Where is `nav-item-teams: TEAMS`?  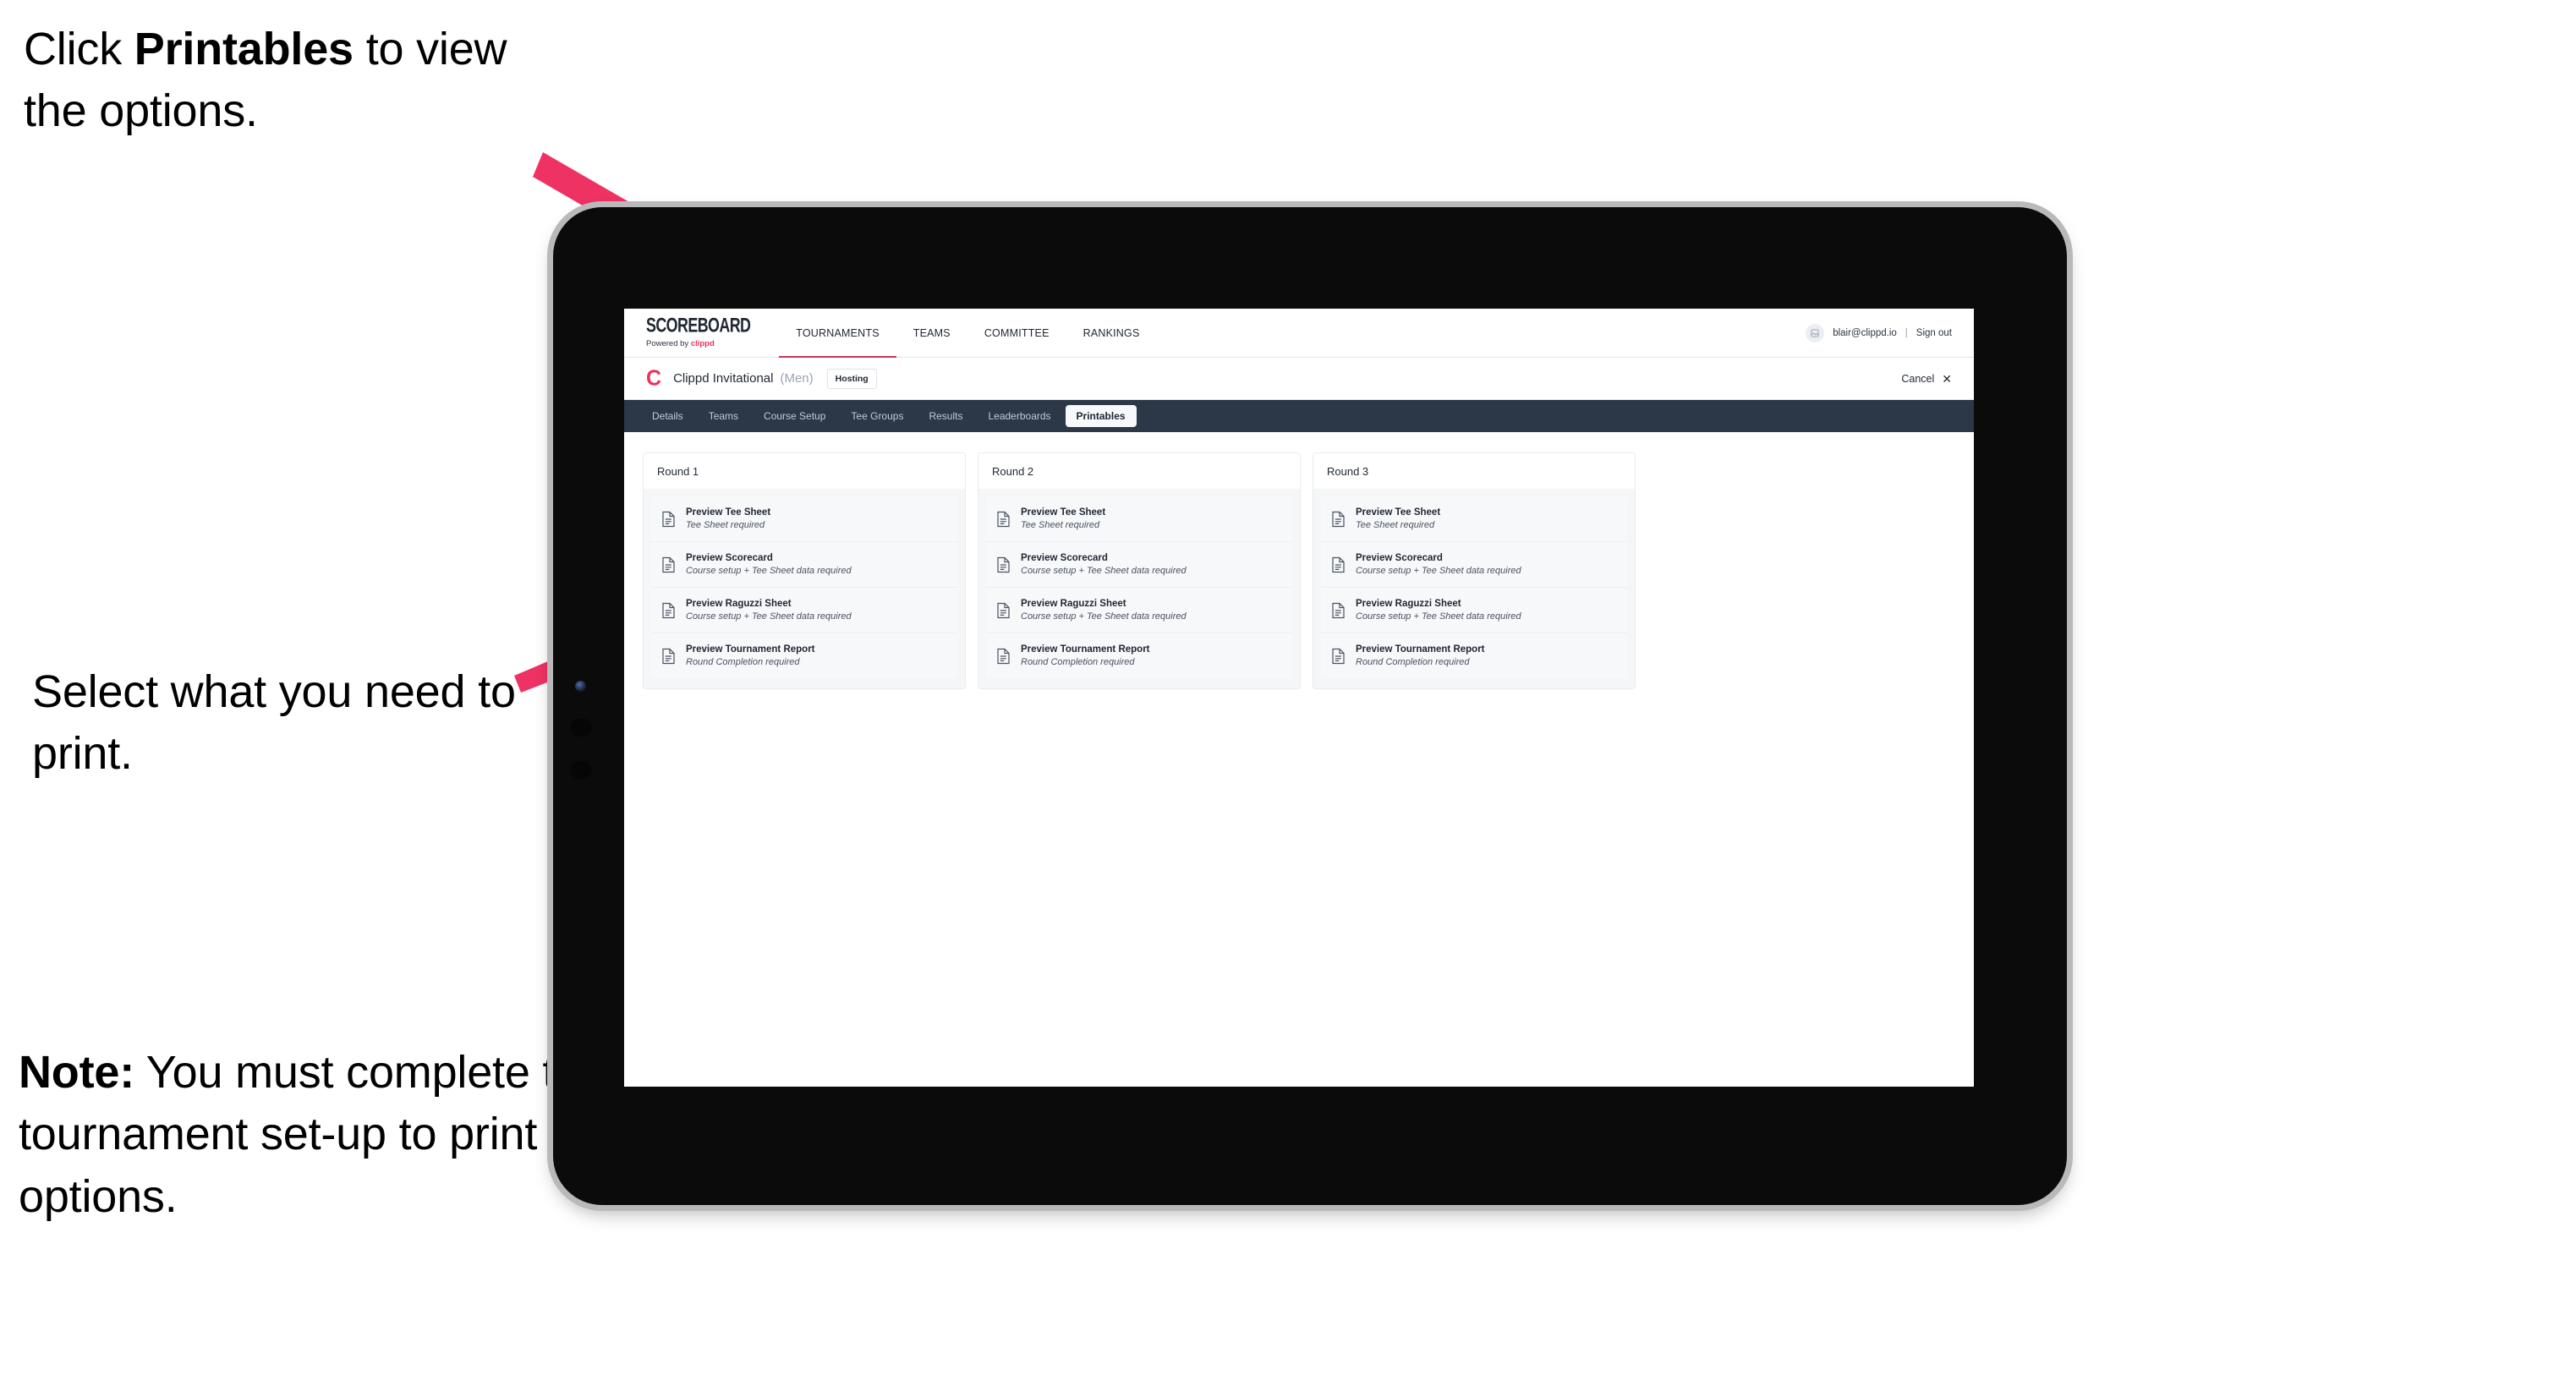
nav-item-teams: TEAMS is located at coordinates (931, 333).